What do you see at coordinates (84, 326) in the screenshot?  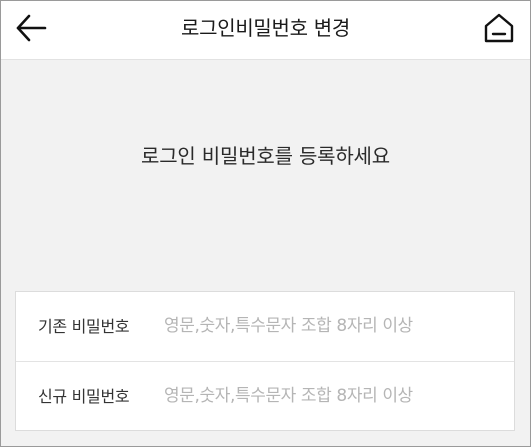 I see `current-password-label: 기존 비밀번호` at bounding box center [84, 326].